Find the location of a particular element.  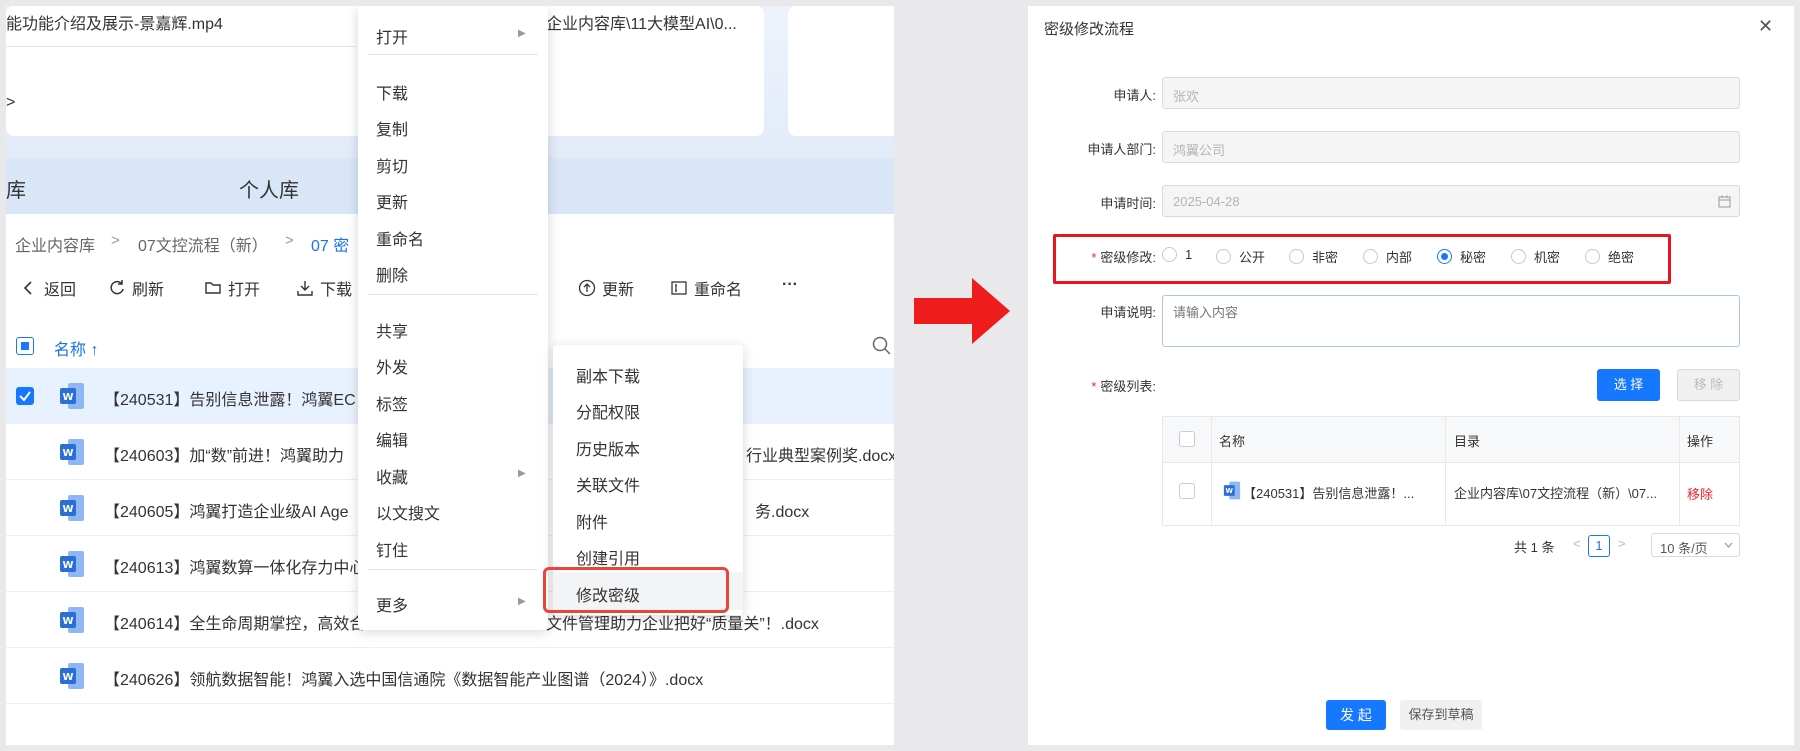

rename-button: 重命名 is located at coordinates (706, 288).